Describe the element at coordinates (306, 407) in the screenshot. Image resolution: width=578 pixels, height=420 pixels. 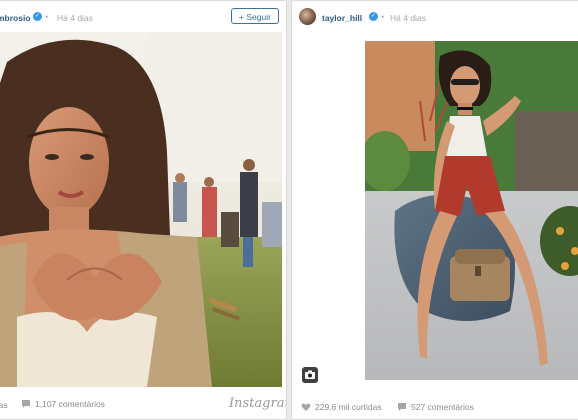
I see `heart-icon` at that location.